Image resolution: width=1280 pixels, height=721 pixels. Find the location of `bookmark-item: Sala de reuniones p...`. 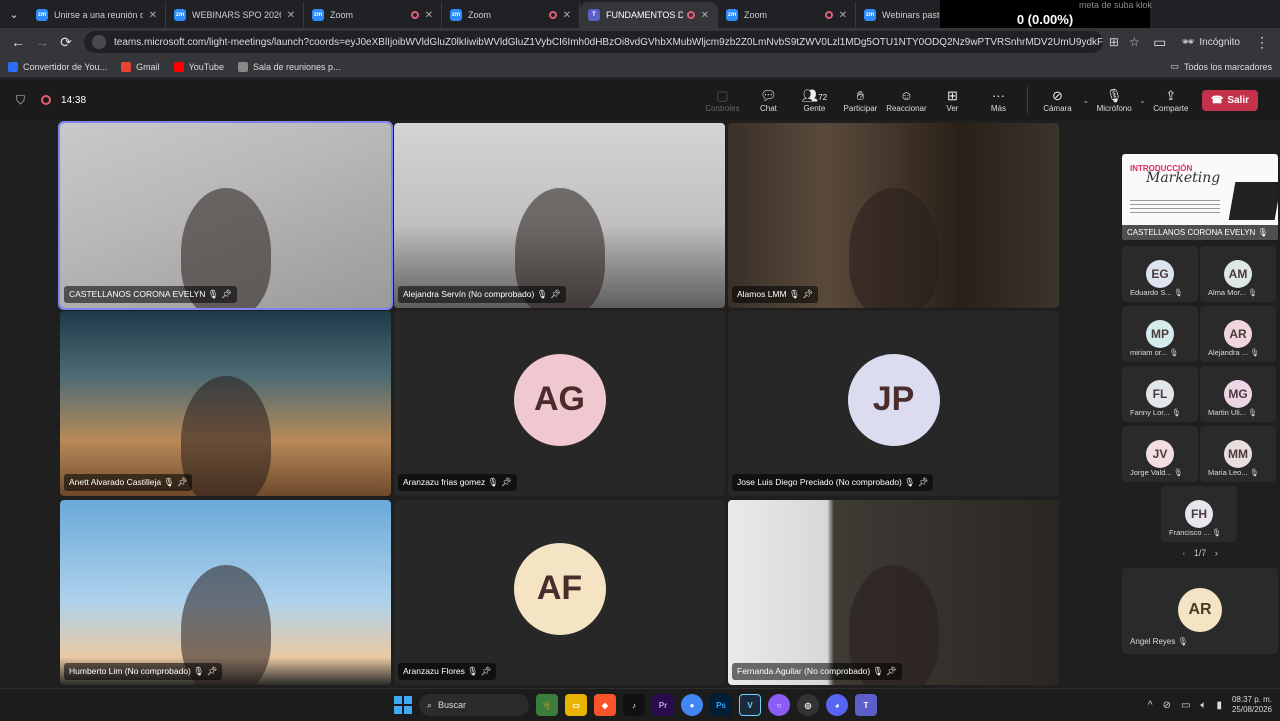

bookmark-item: Sala de reuniones p... is located at coordinates (289, 66).